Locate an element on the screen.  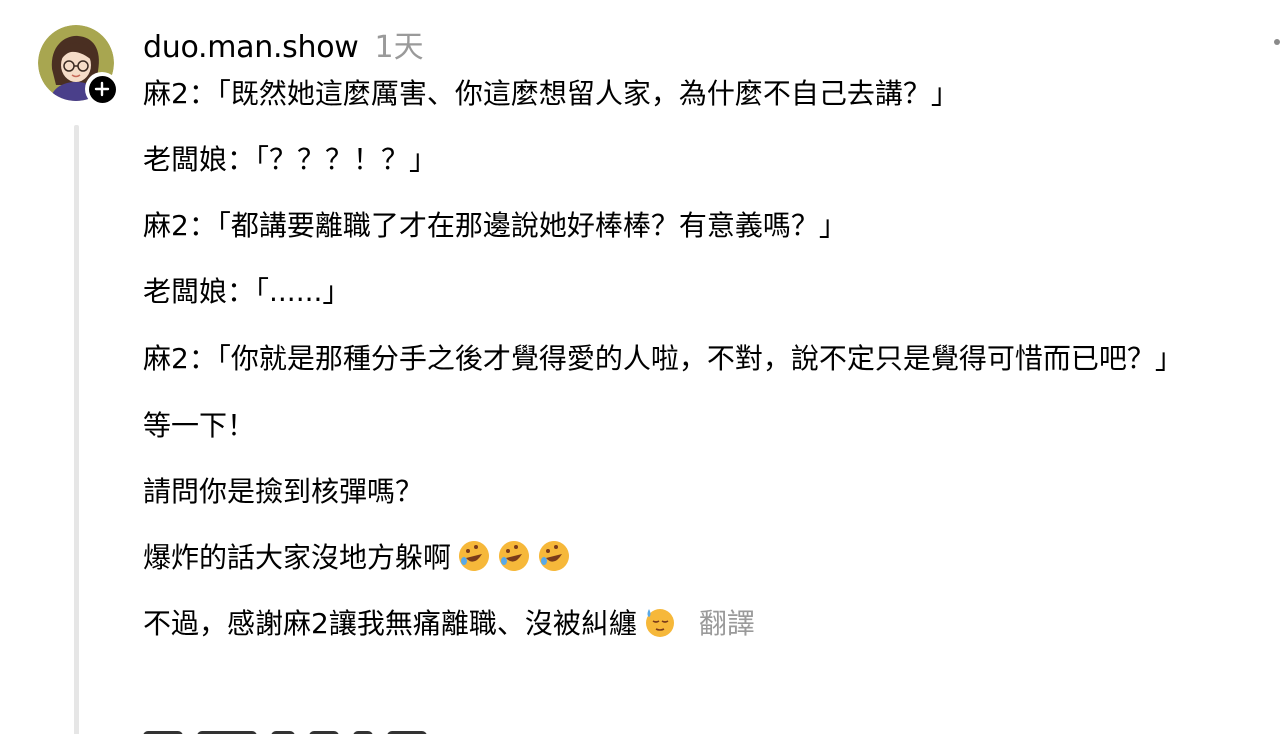
post-line: 老闆娘：「？？？！？」 is located at coordinates (290, 159).